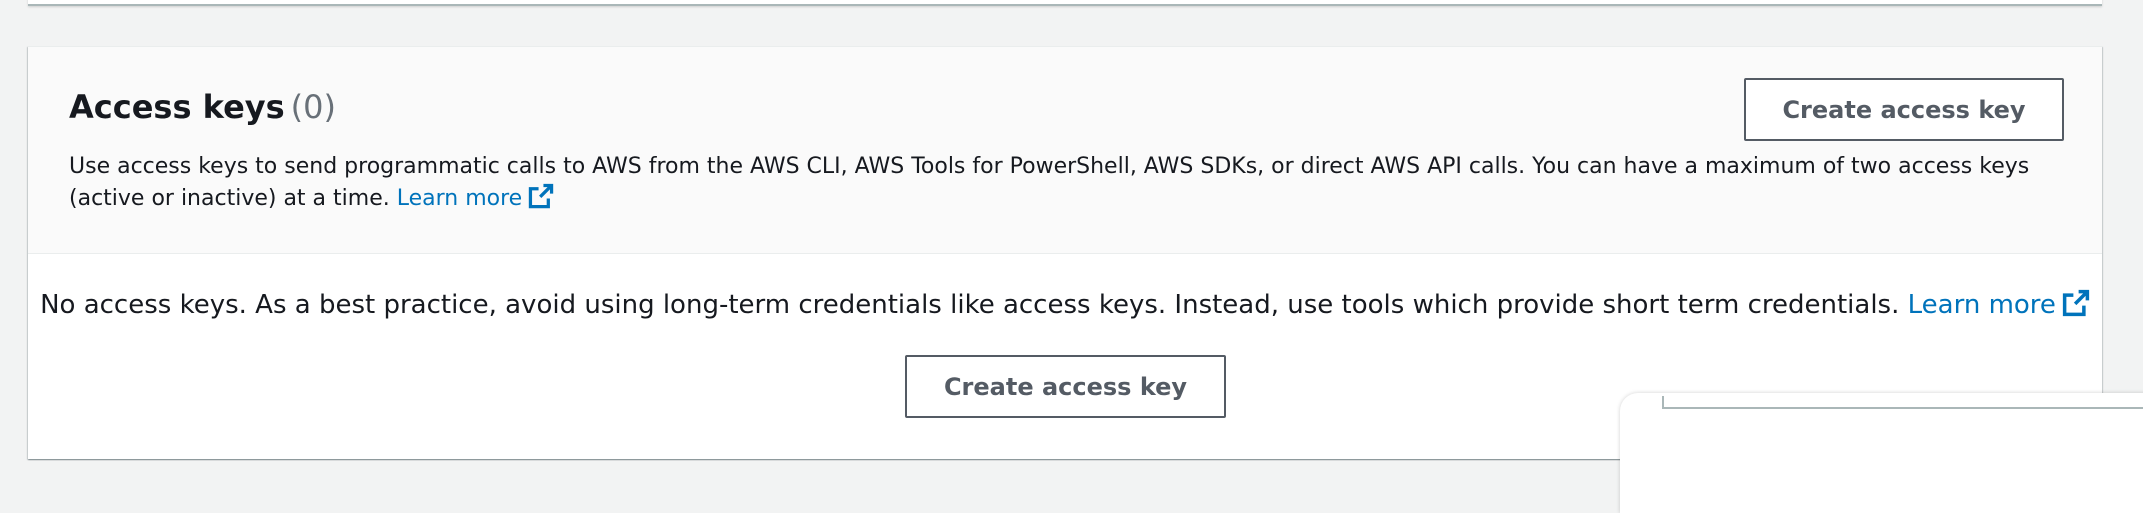 The width and height of the screenshot is (2143, 513). I want to click on create-access-key-button-header: Create access key, so click(1904, 109).